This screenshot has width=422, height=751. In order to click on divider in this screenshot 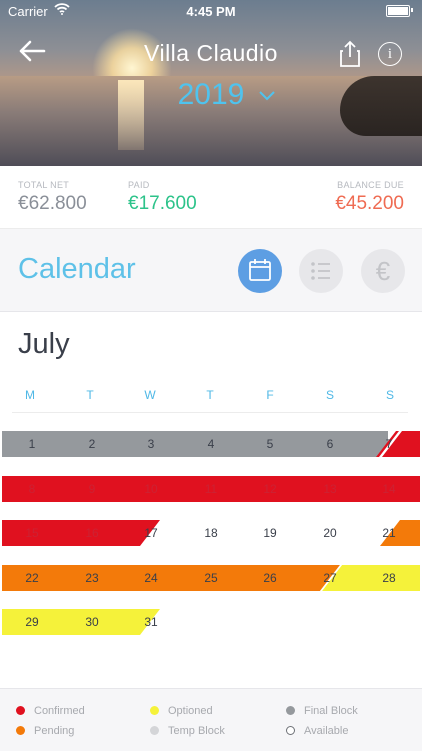, I will do `click(210, 412)`.